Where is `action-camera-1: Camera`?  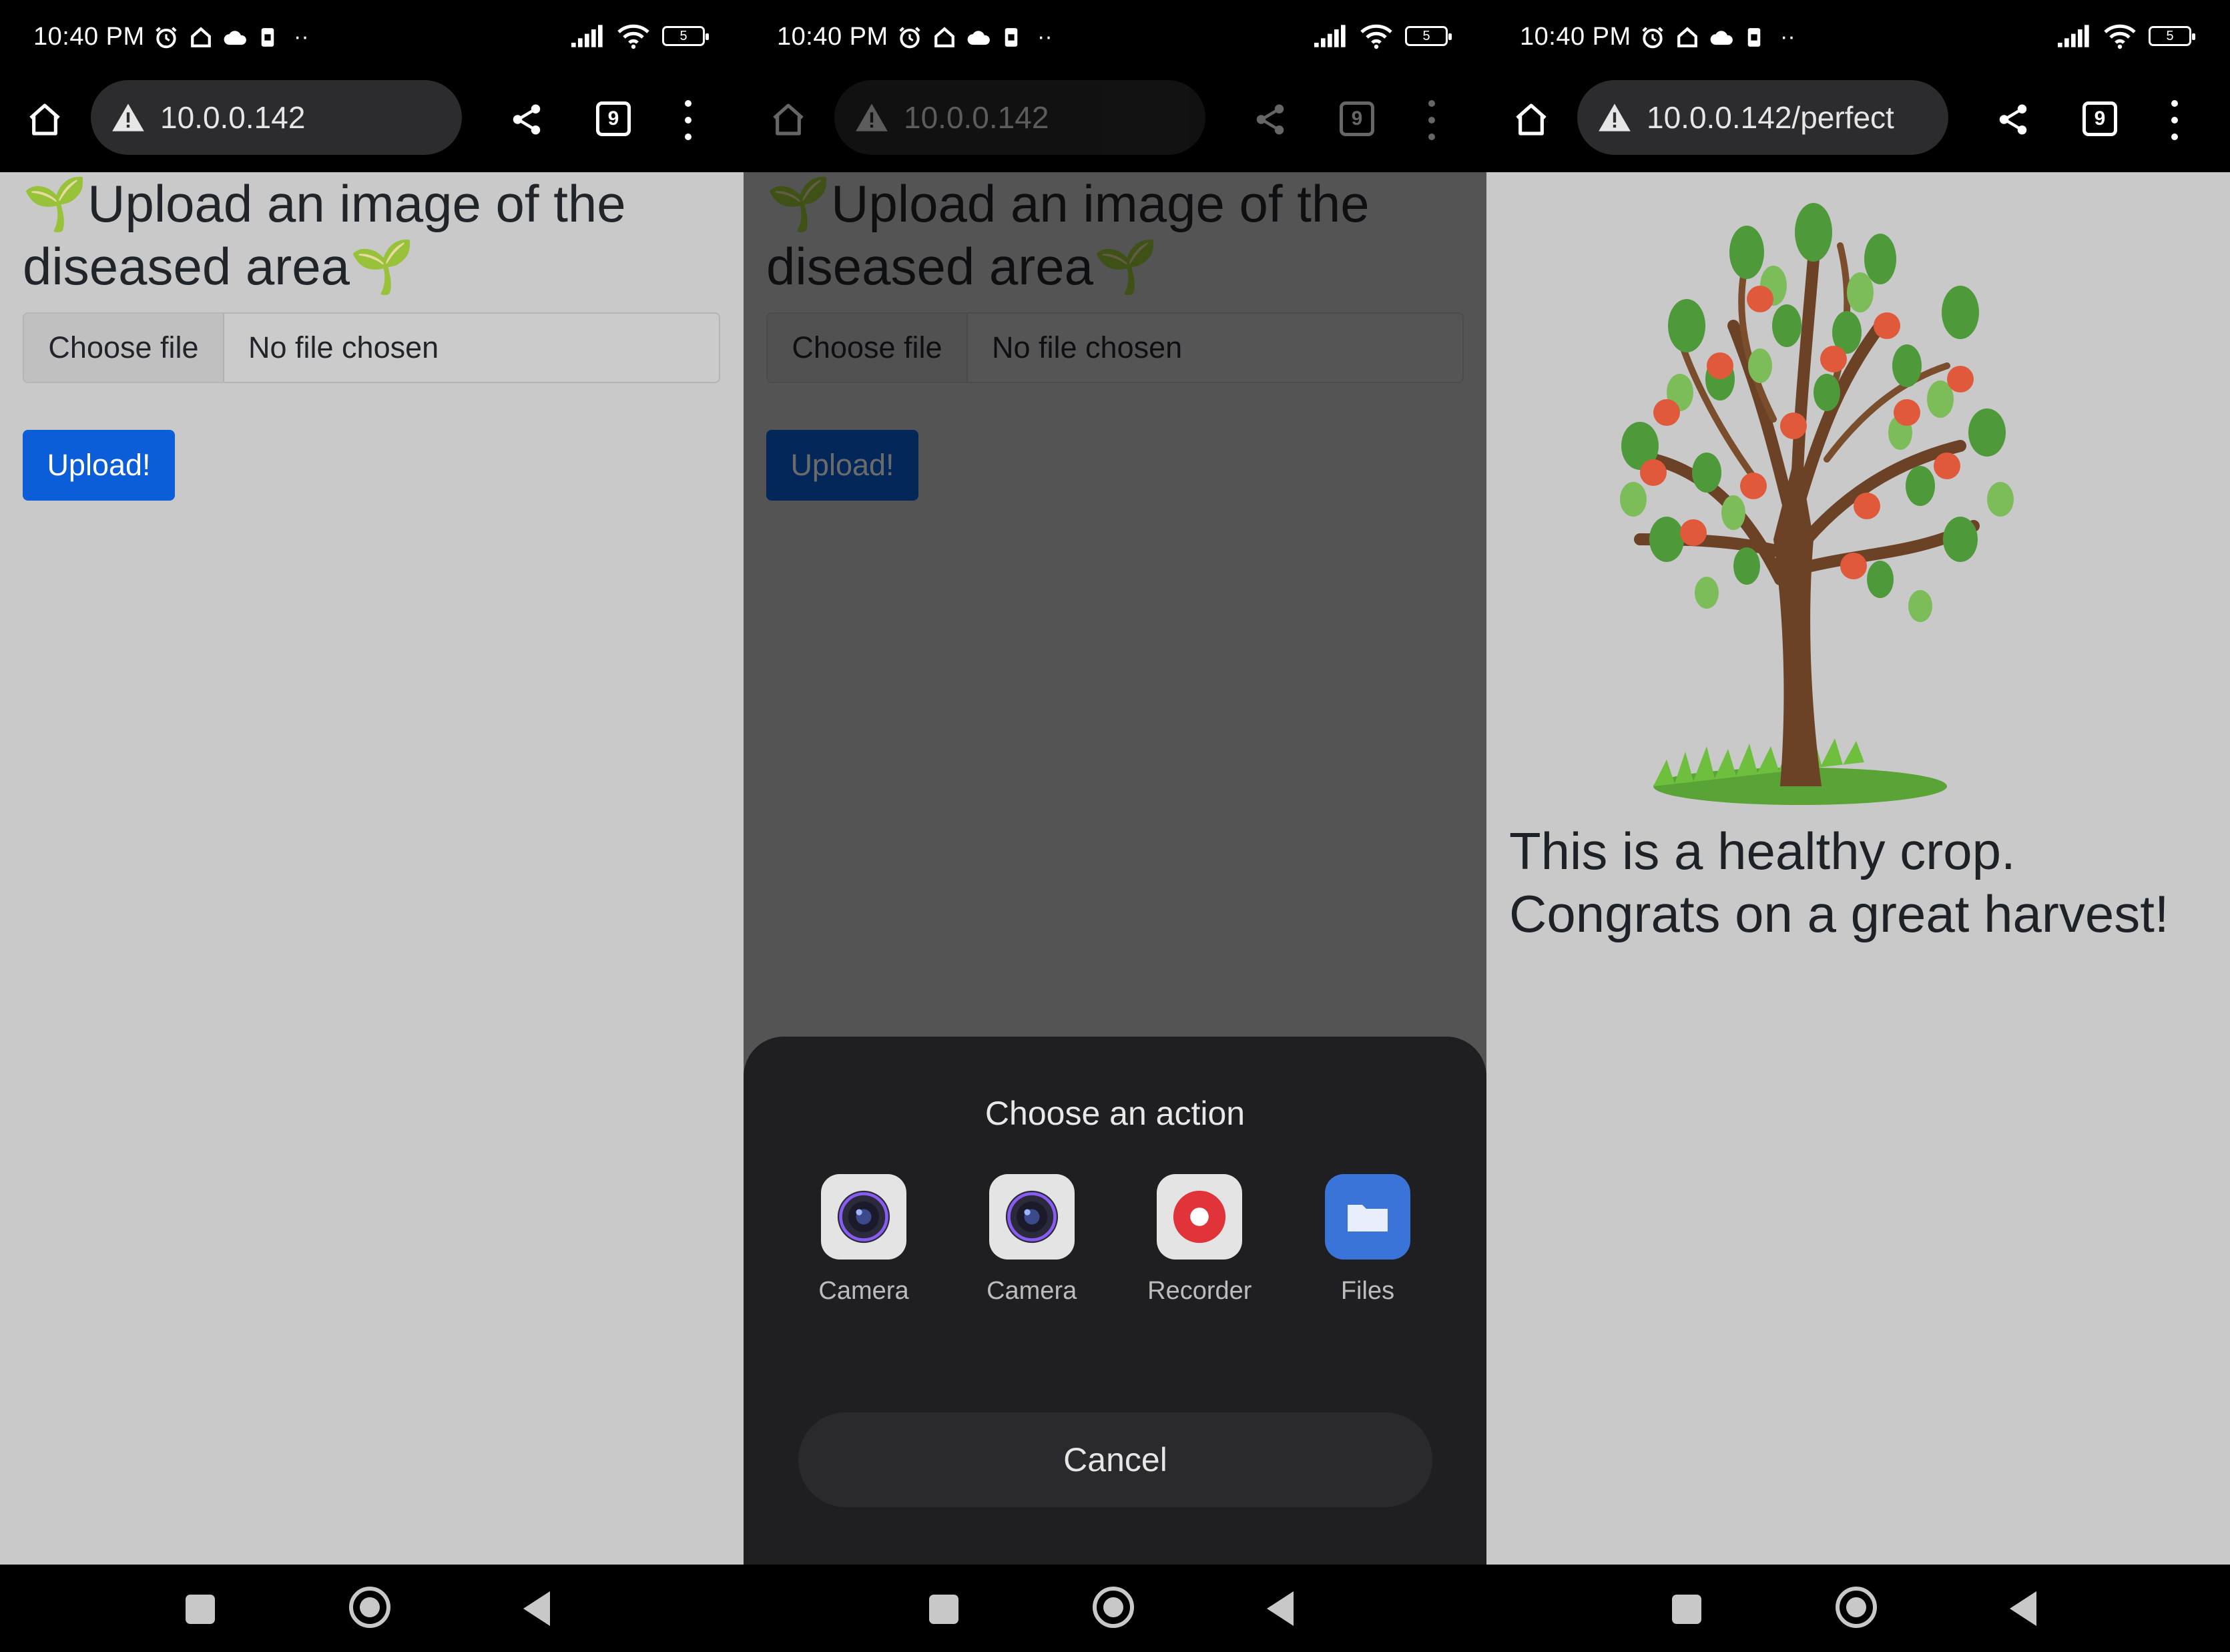 action-camera-1: Camera is located at coordinates (863, 1240).